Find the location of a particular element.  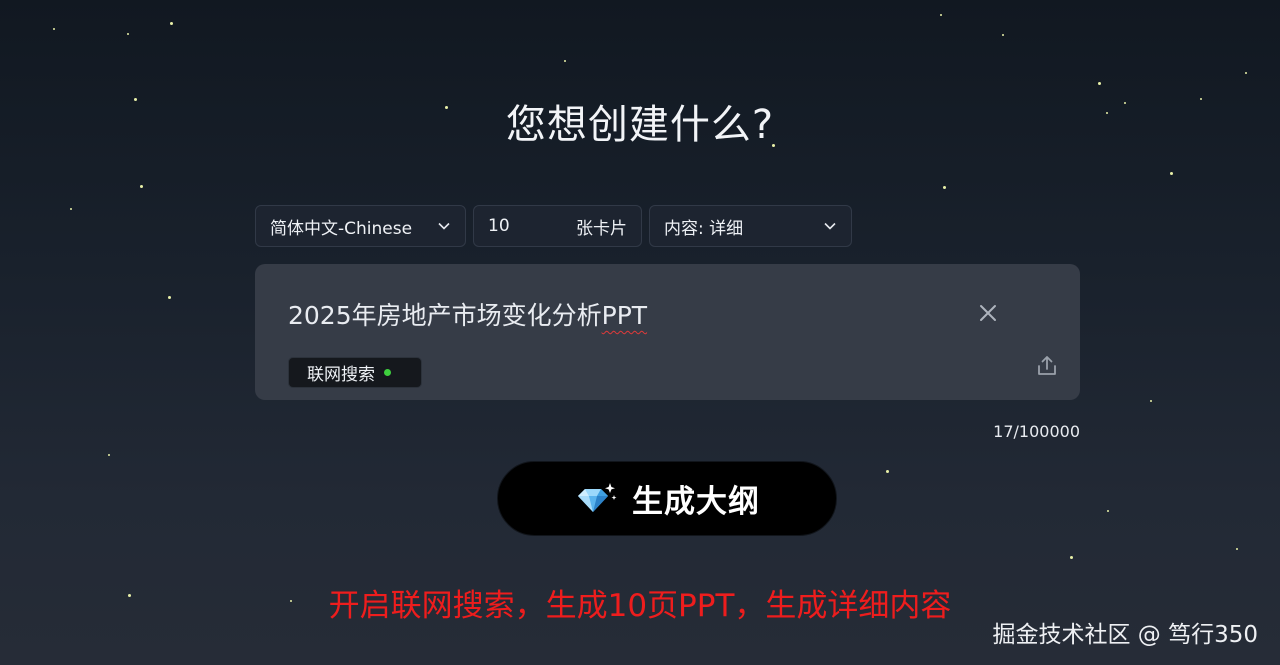

language-select-value: 简体中文-Chinese is located at coordinates (341, 228).